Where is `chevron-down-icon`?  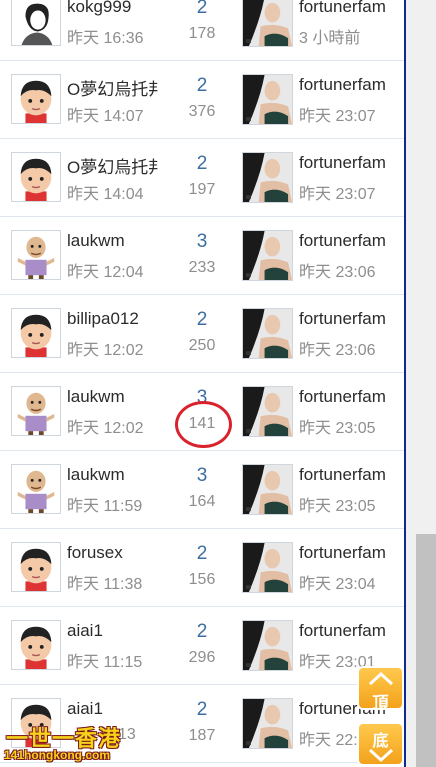
chevron-down-icon is located at coordinates (381, 755).